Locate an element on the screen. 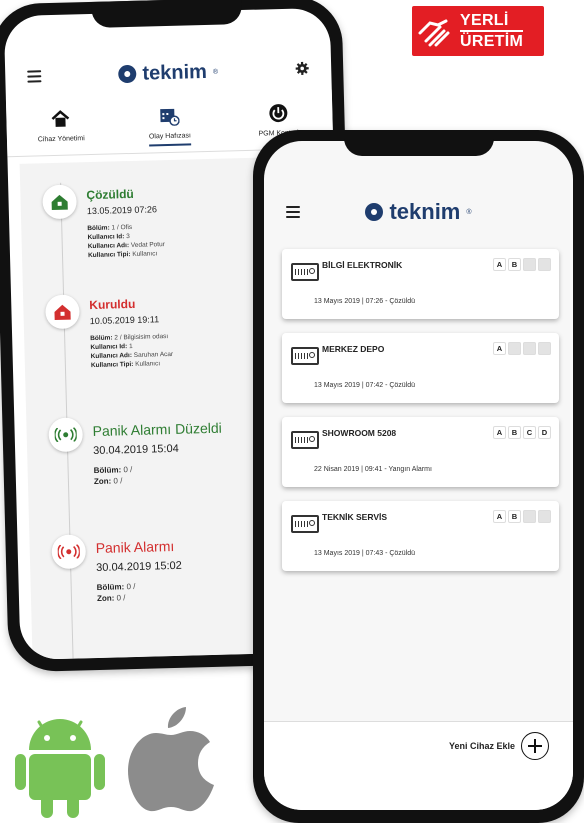  event-date: 30.04.2019 15:04 is located at coordinates (135, 450).